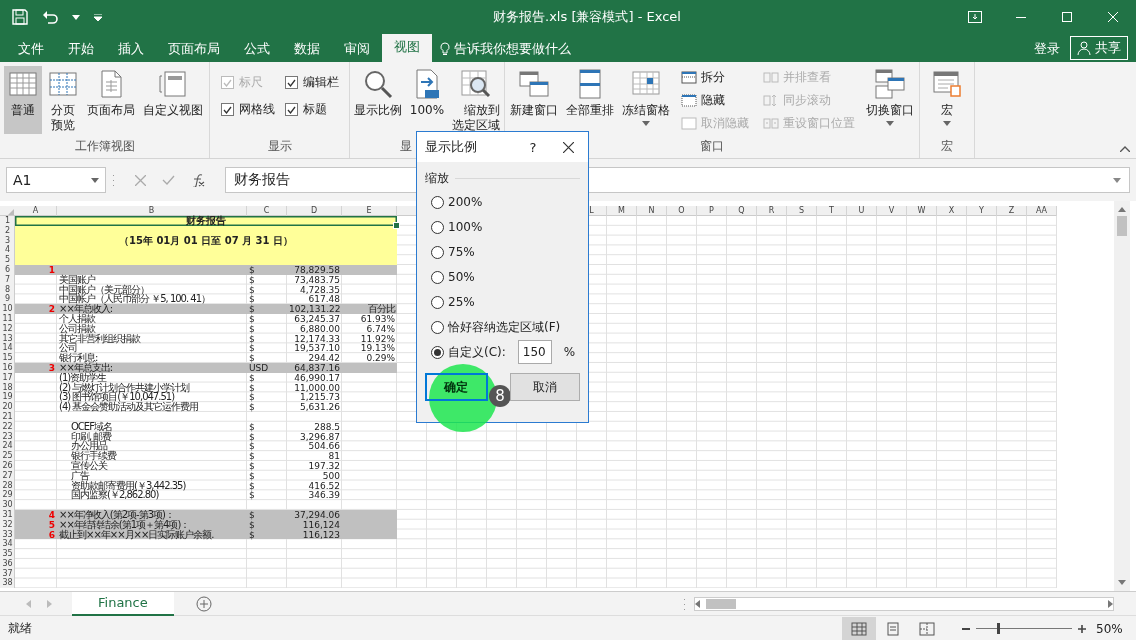 Image resolution: width=1136 pixels, height=640 pixels. I want to click on row-header: 35, so click(7, 554).